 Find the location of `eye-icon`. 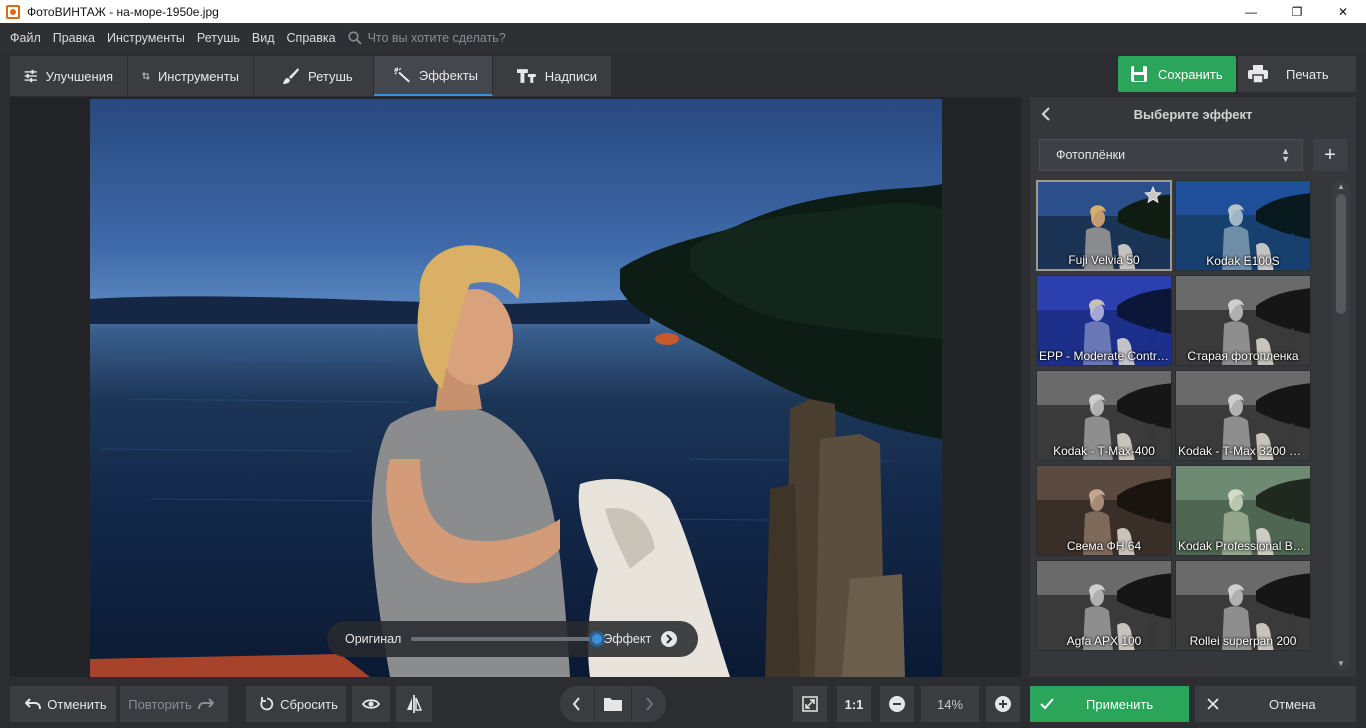

eye-icon is located at coordinates (371, 704).